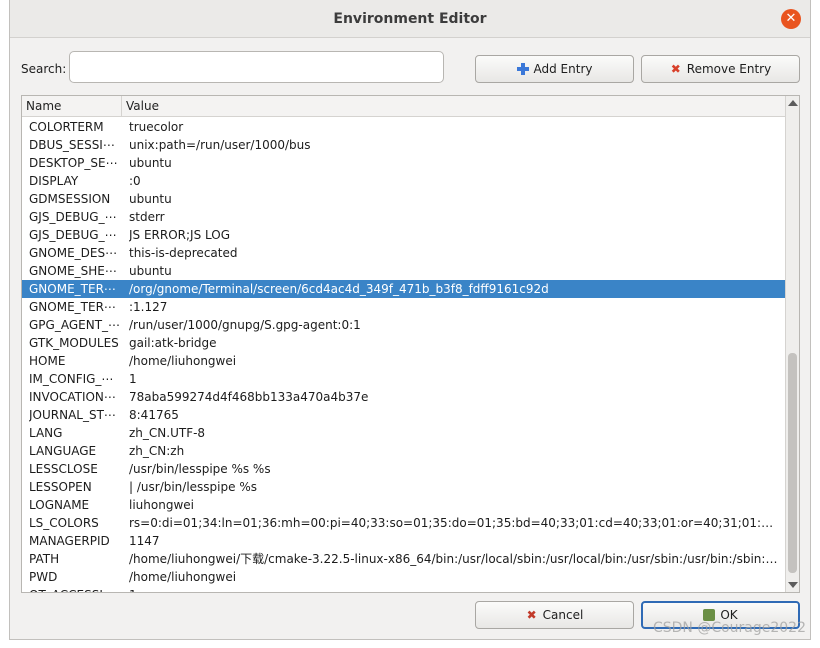  Describe the element at coordinates (148, 307) in the screenshot. I see `row-value-cell: :1.127` at that location.